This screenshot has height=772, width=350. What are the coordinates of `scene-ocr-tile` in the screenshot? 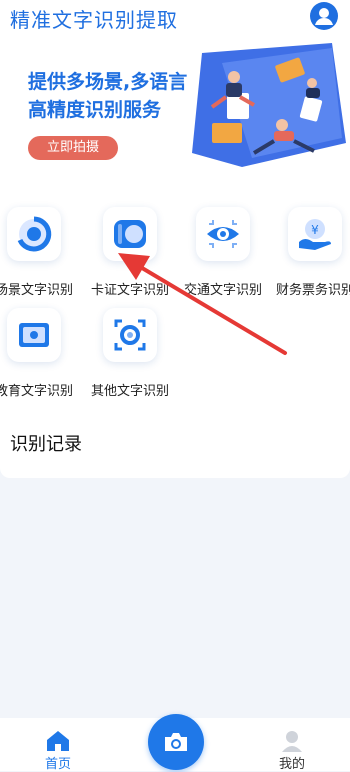 It's located at (34, 234).